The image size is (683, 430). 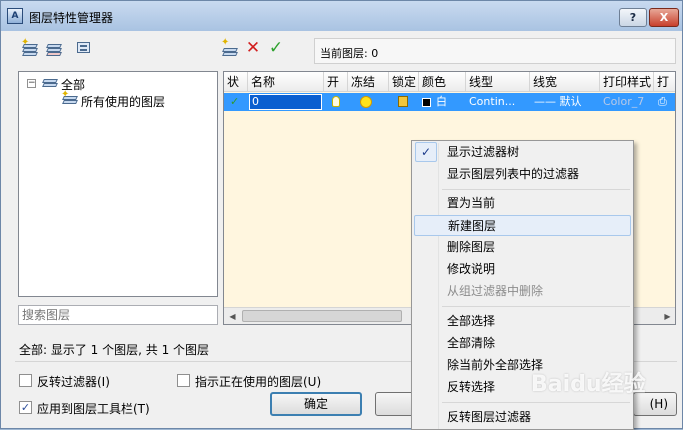 I want to click on help-button: ?, so click(x=633, y=17).